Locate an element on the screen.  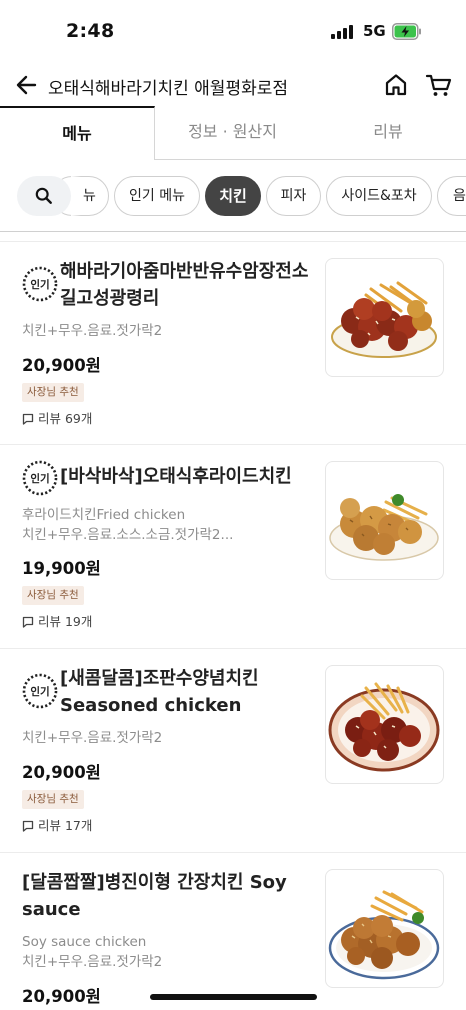
review-count: 리뷰 69개 is located at coordinates (57, 419).